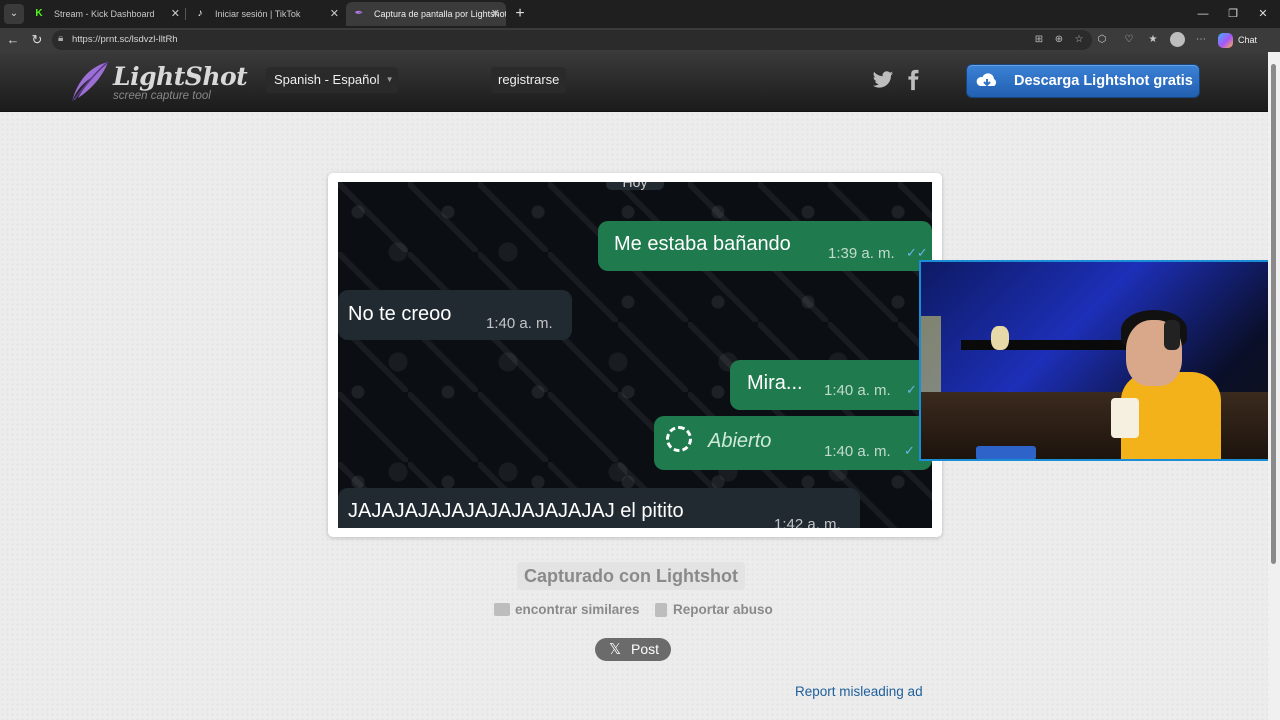 The width and height of the screenshot is (1280, 720). What do you see at coordinates (440, 14) in the screenshot?
I see `tab-title: Captura de pantalla por Lightshot` at bounding box center [440, 14].